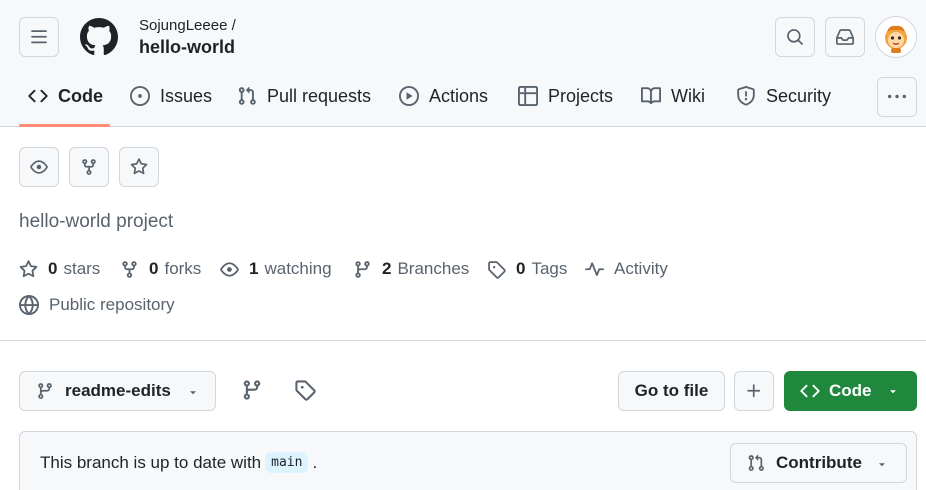  I want to click on pulse-icon, so click(594, 268).